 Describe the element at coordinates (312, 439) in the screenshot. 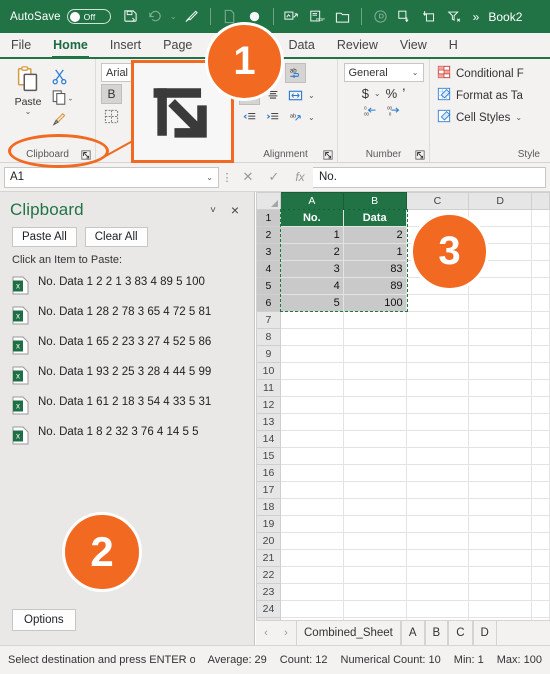

I see `cell-a14` at that location.